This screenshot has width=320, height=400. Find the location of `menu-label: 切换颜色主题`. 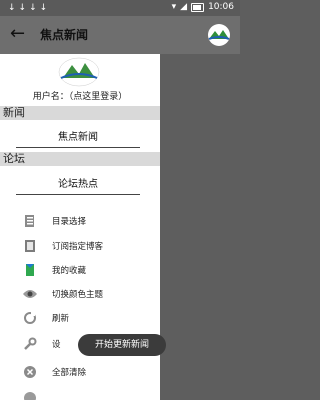

menu-label: 切换颜色主题 is located at coordinates (78, 295).